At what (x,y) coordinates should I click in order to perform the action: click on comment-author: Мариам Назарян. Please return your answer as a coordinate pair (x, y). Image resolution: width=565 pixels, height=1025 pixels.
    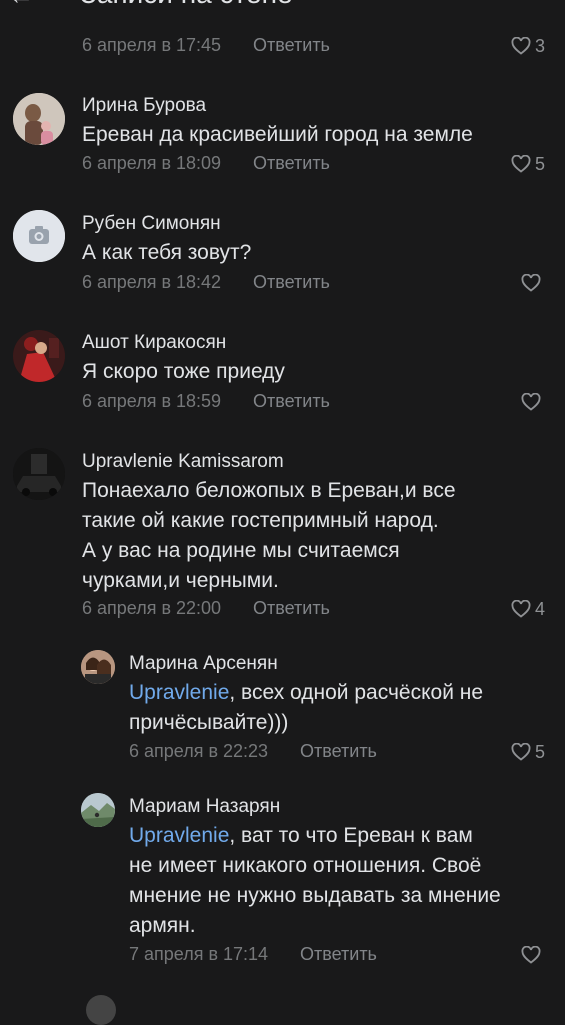
    Looking at the image, I should click on (204, 807).